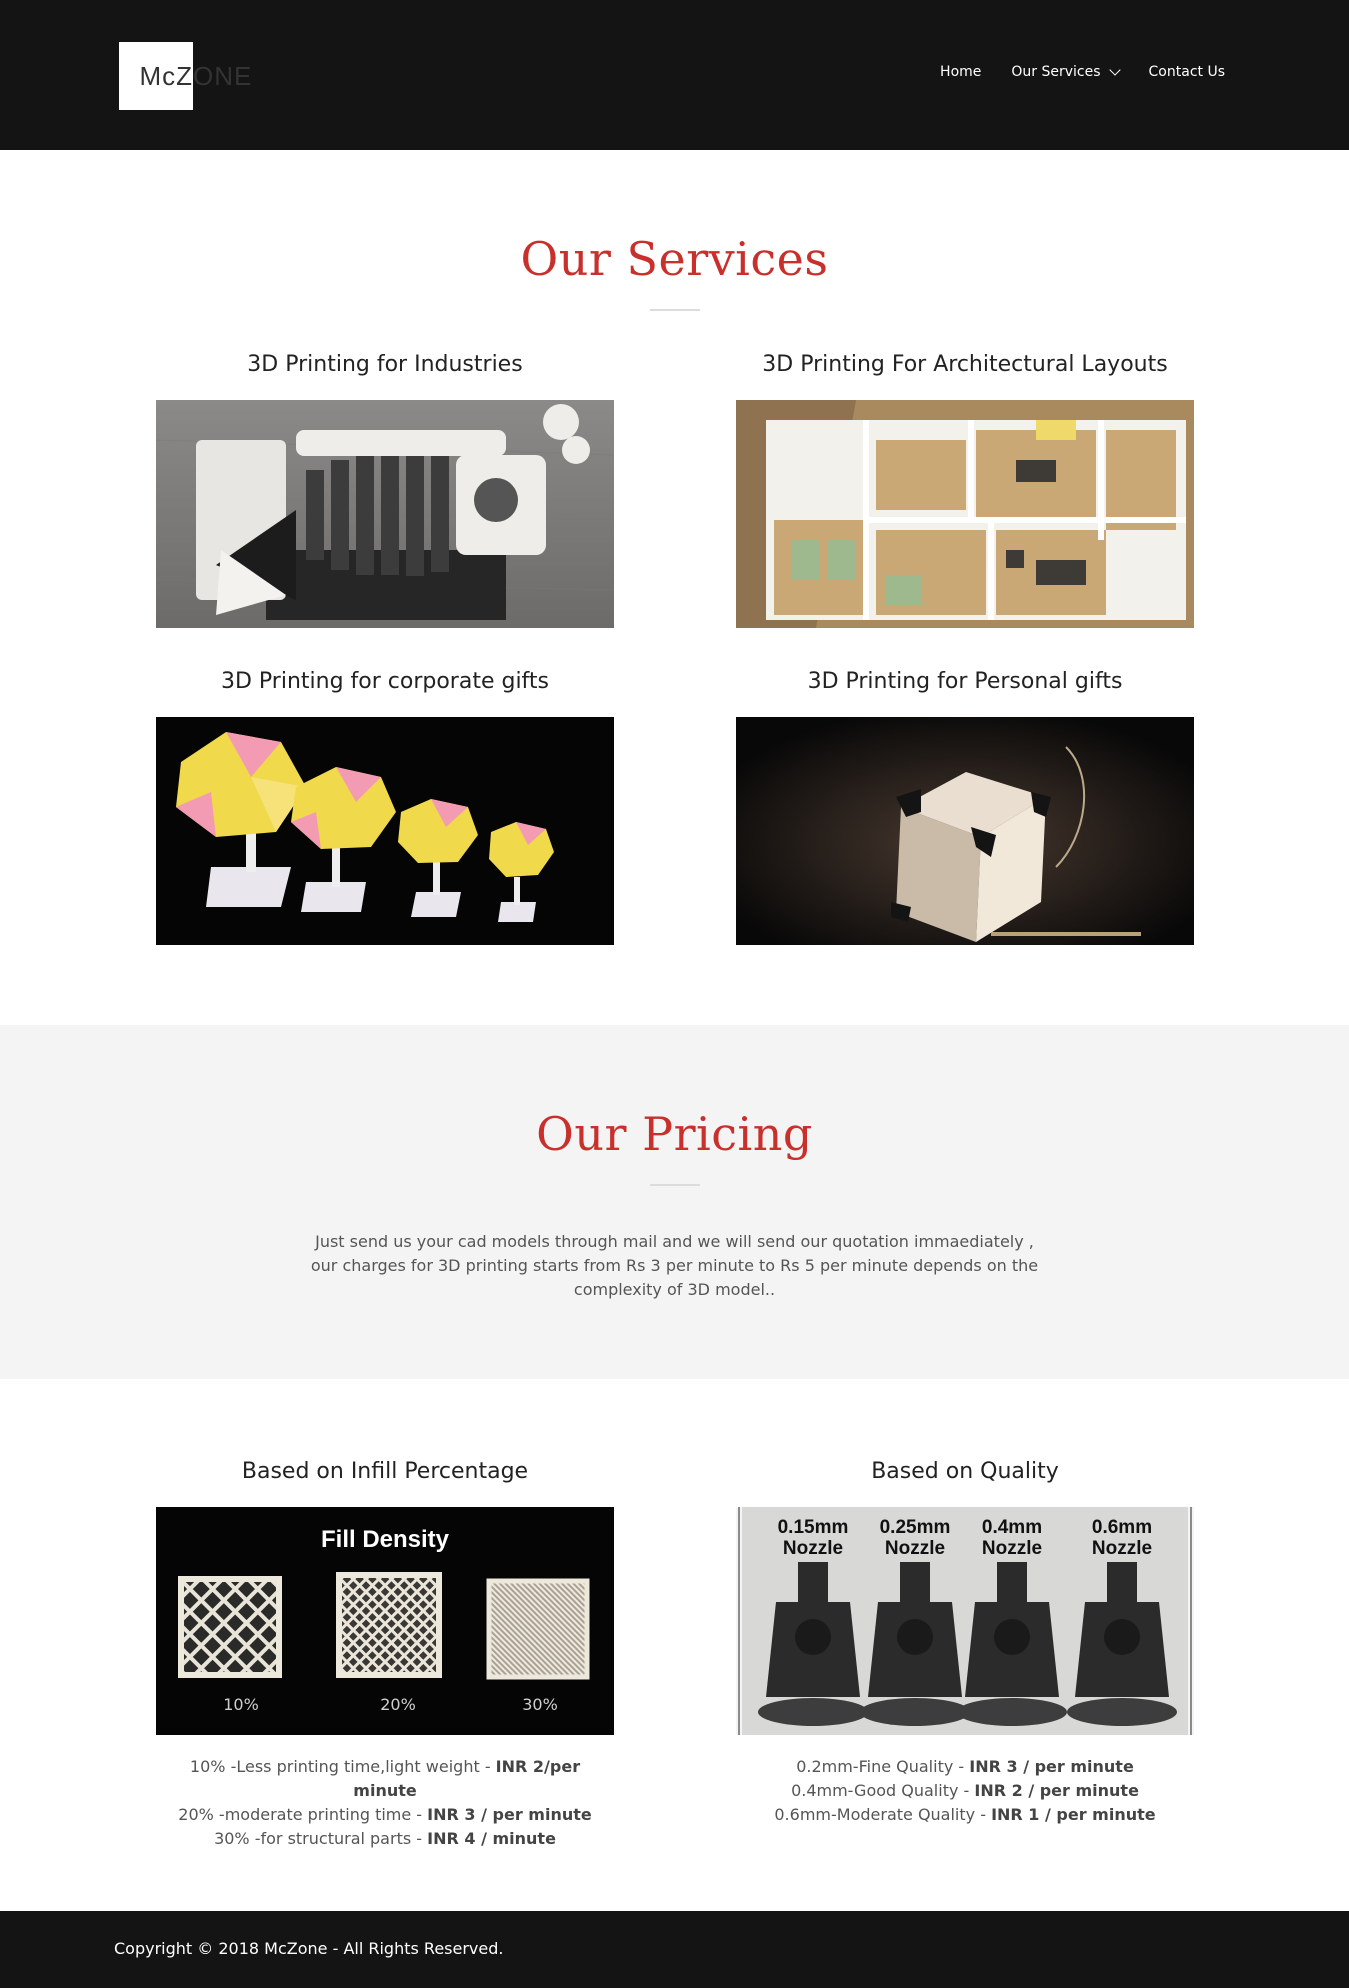 The height and width of the screenshot is (1988, 1349). What do you see at coordinates (385, 681) in the screenshot?
I see `service-title: 3D Printing for corporate gifts` at bounding box center [385, 681].